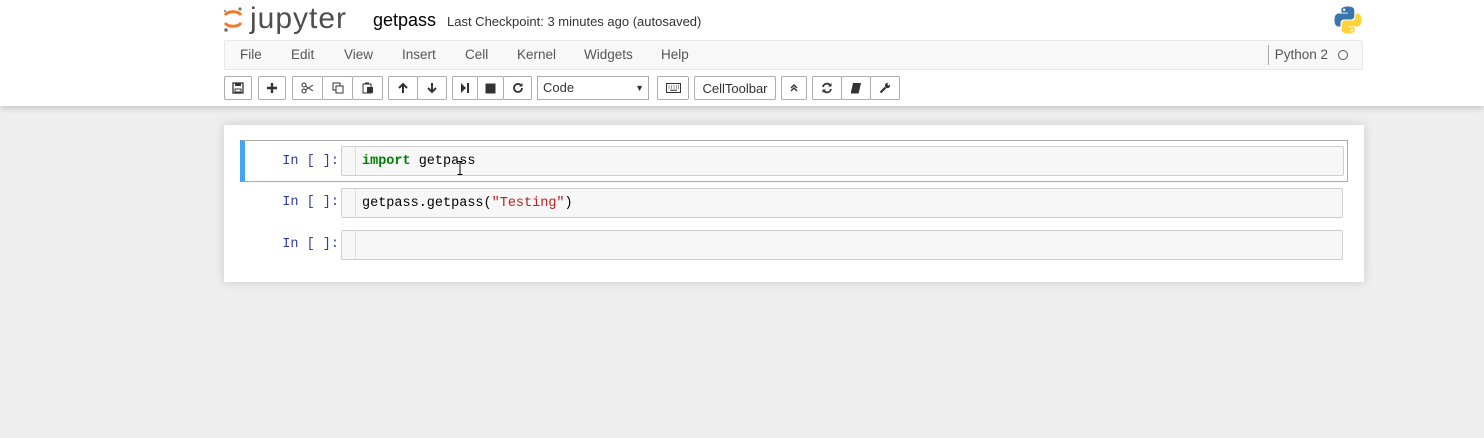  I want to click on keyboard-icon, so click(673, 88).